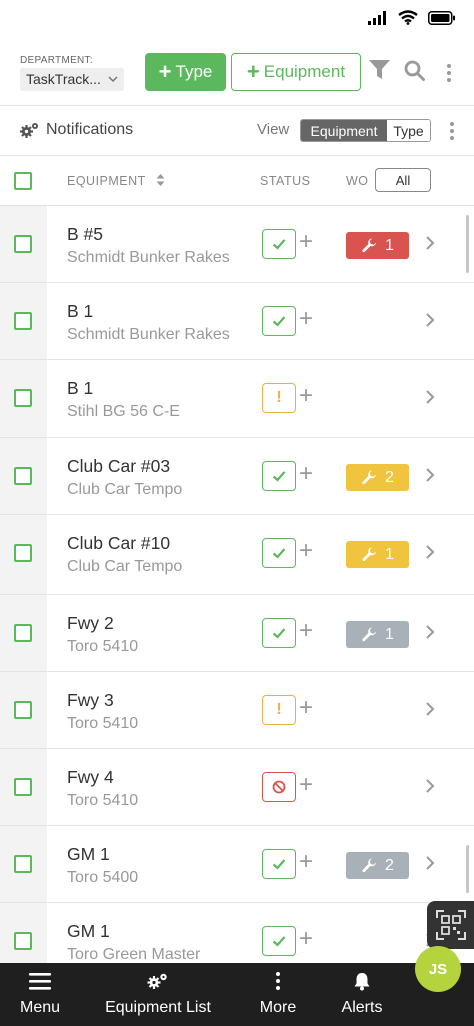 The height and width of the screenshot is (1026, 474). Describe the element at coordinates (119, 543) in the screenshot. I see `equipment-name: Club Car #10` at that location.